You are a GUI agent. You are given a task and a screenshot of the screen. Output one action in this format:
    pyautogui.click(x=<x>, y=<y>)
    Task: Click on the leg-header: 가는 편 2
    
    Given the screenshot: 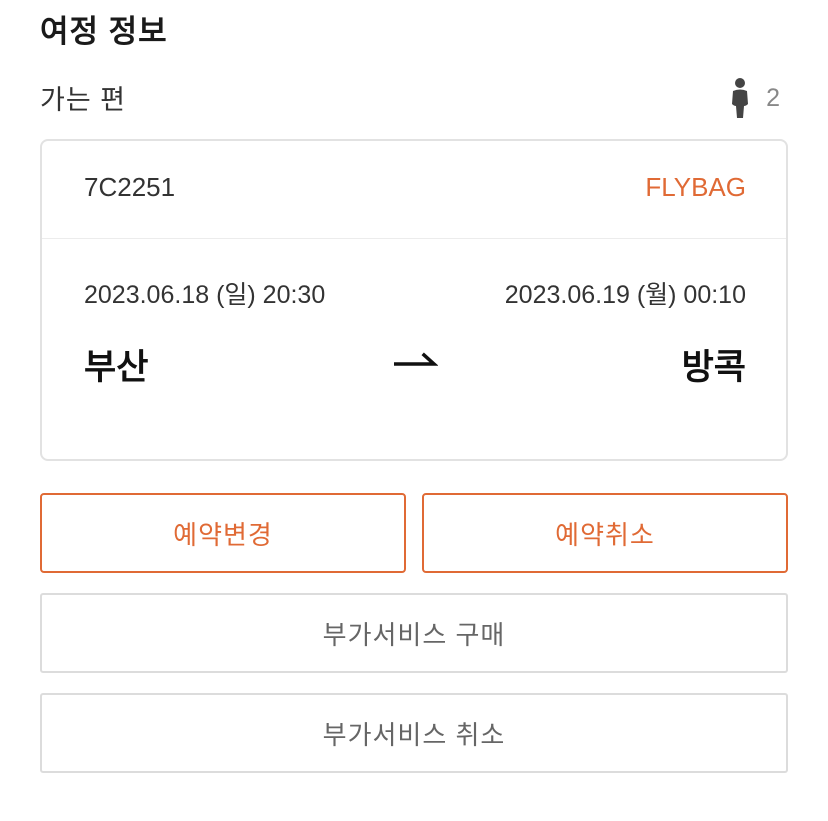 What is the action you would take?
    pyautogui.click(x=414, y=98)
    